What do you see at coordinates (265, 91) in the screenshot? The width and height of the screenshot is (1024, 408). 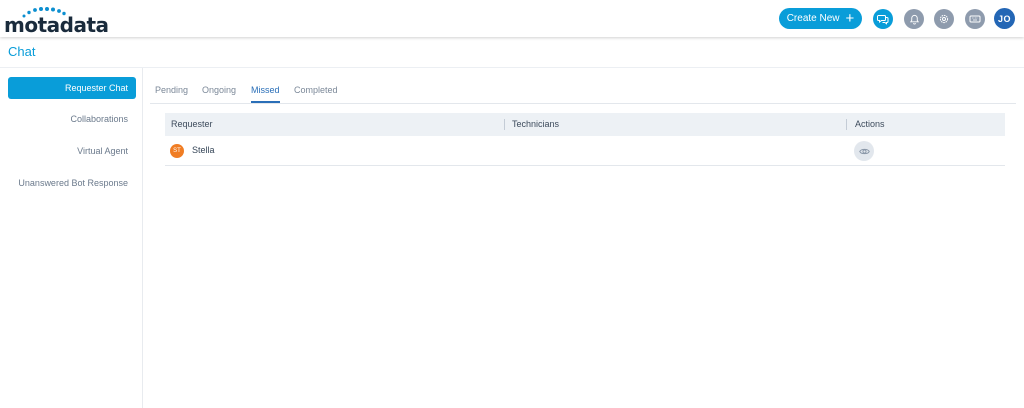 I see `tab-missed: Missed` at bounding box center [265, 91].